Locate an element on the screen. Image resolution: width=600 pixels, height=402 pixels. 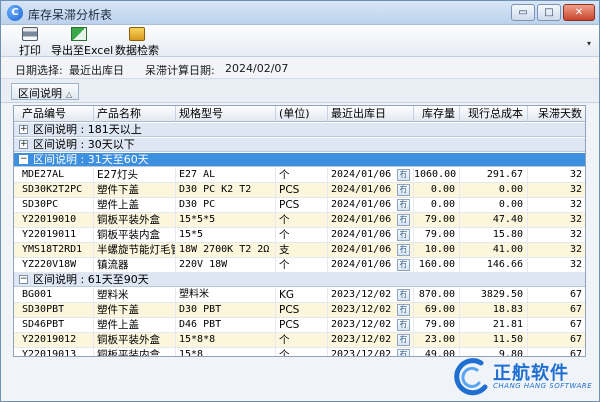
app-logo-icon: C is located at coordinates (15, 13).